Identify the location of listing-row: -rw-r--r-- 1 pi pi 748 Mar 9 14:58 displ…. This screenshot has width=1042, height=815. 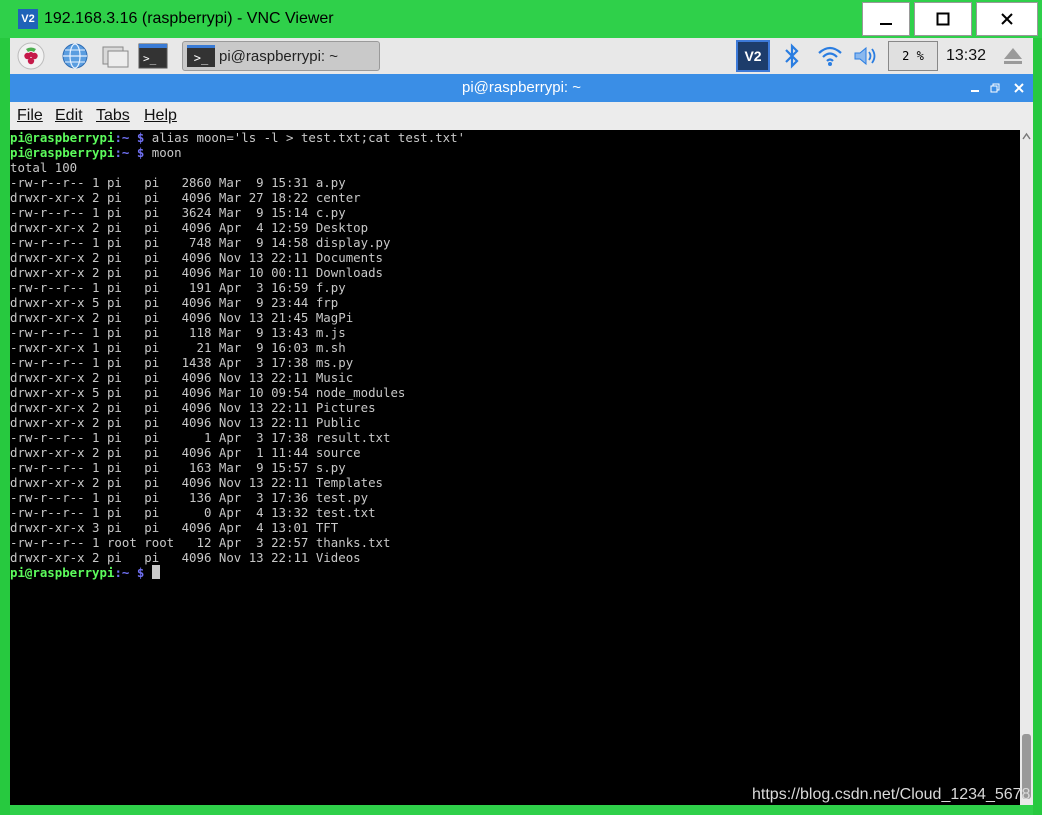
(200, 242).